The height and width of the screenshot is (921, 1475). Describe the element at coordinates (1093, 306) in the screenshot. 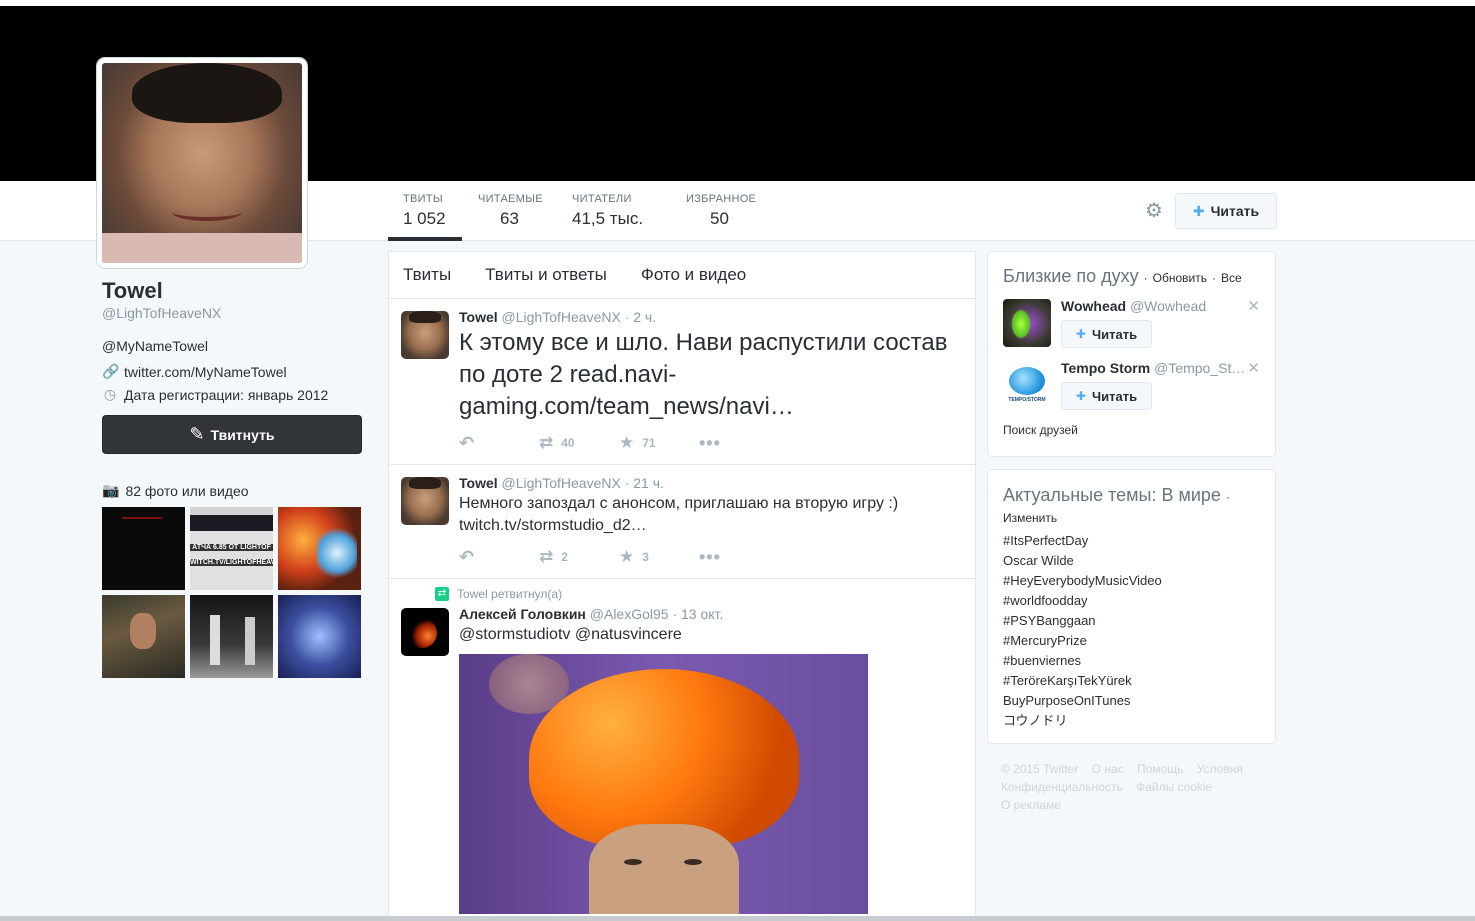

I see `suggestion-name: Wowhead` at that location.